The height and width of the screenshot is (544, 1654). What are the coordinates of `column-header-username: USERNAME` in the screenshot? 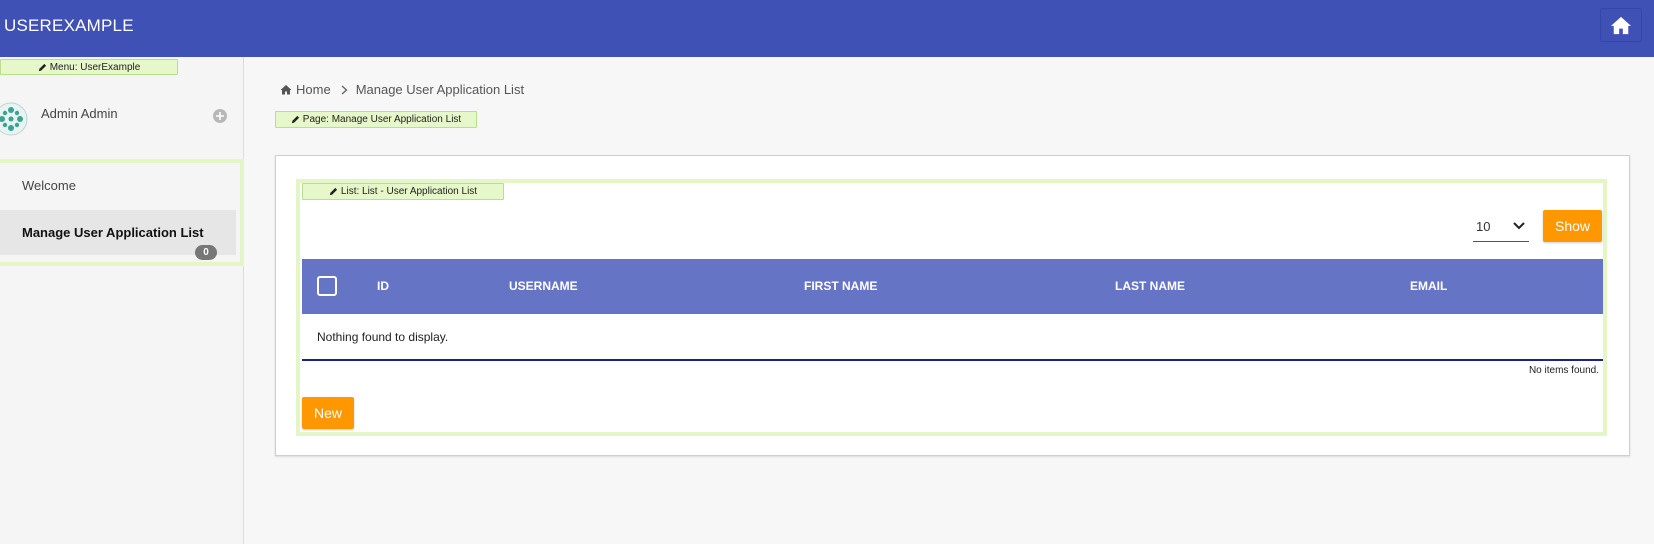 It's located at (543, 286).